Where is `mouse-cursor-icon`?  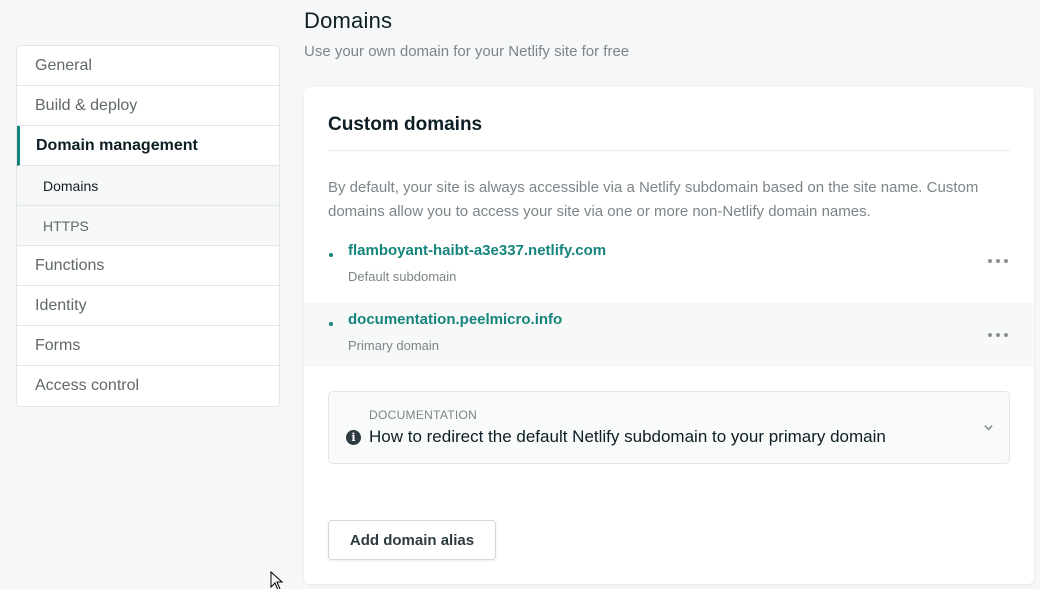
mouse-cursor-icon is located at coordinates (277, 580).